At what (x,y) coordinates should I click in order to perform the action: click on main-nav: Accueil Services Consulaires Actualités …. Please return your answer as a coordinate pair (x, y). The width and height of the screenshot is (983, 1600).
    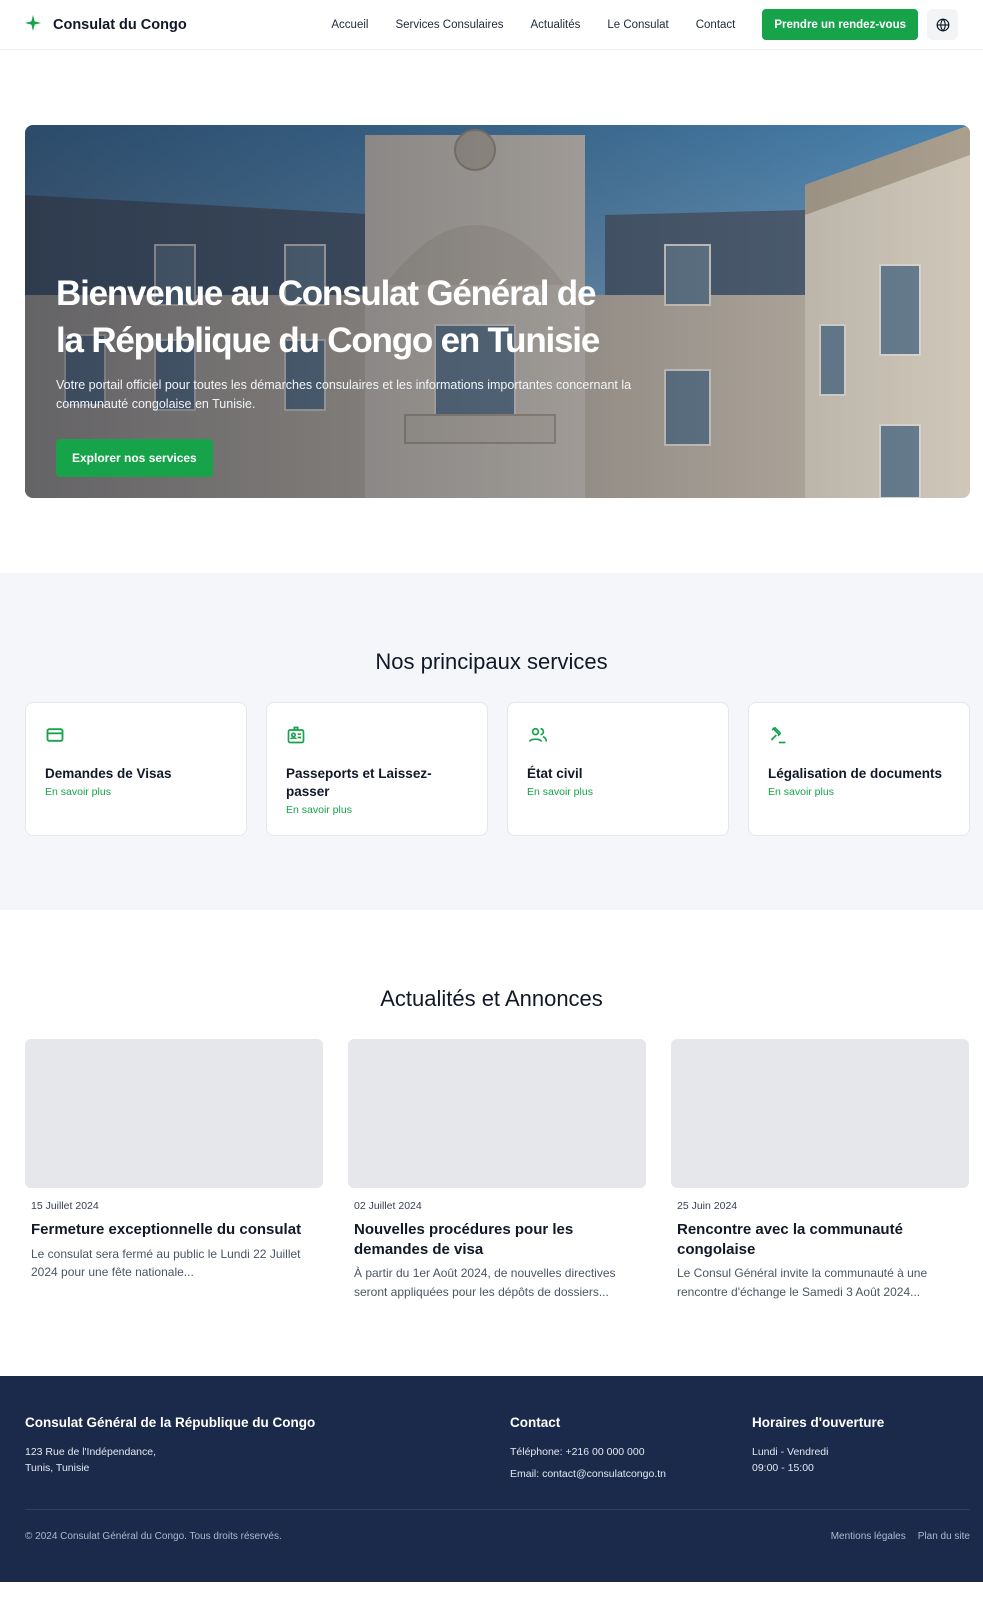
    Looking at the image, I should click on (644, 24).